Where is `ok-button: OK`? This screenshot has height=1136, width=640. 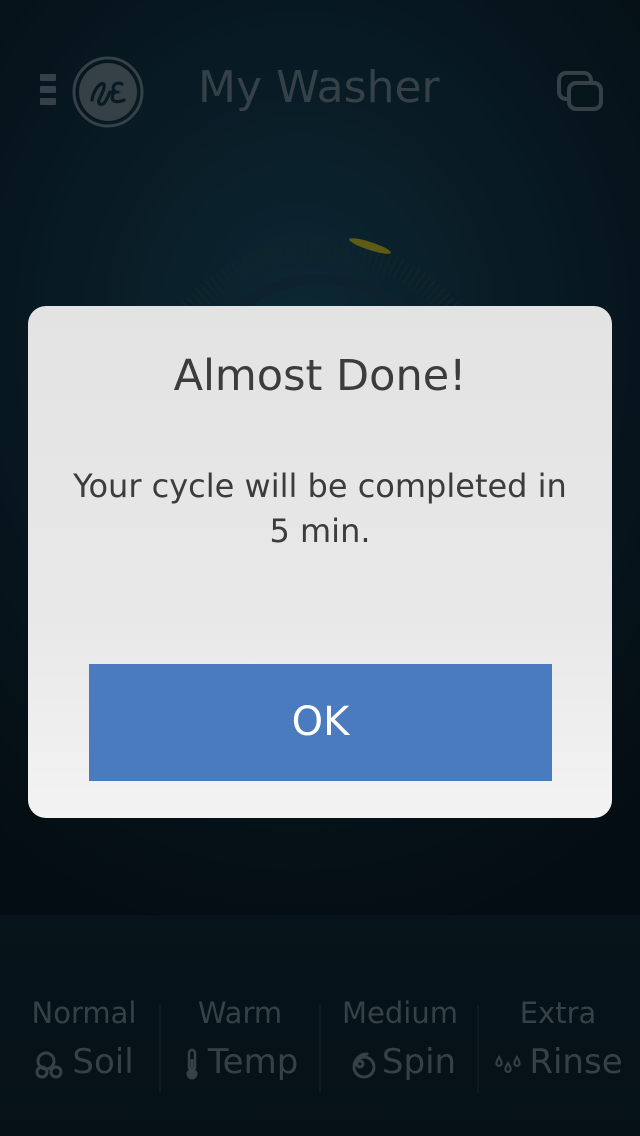 ok-button: OK is located at coordinates (320, 722).